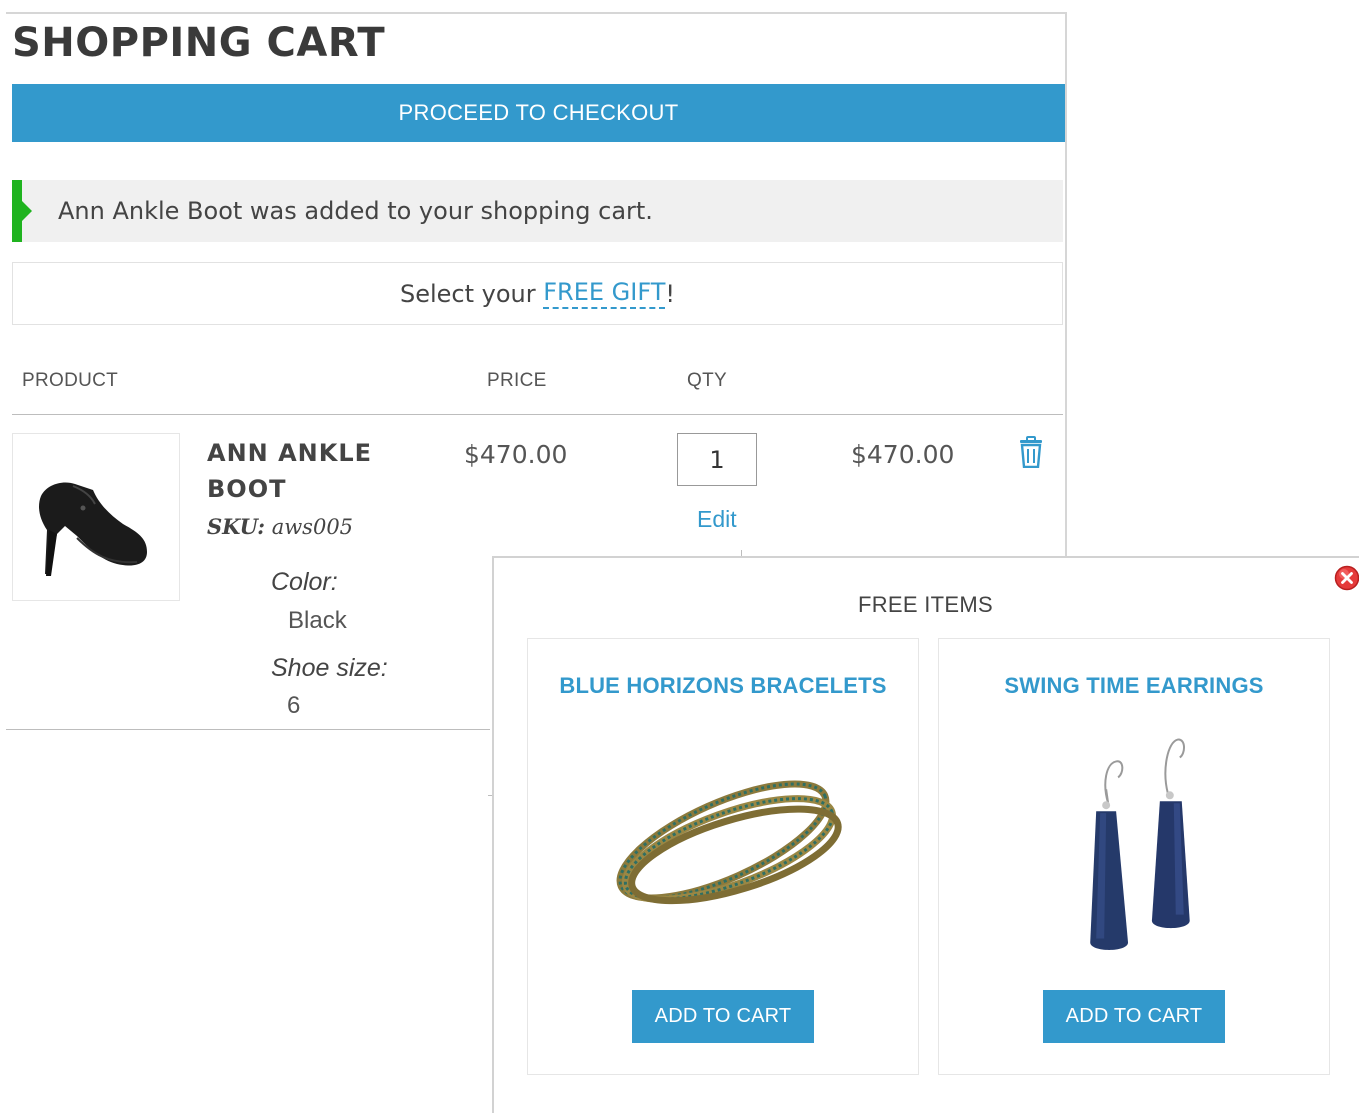  What do you see at coordinates (517, 380) in the screenshot?
I see `column-header-price: PRICE` at bounding box center [517, 380].